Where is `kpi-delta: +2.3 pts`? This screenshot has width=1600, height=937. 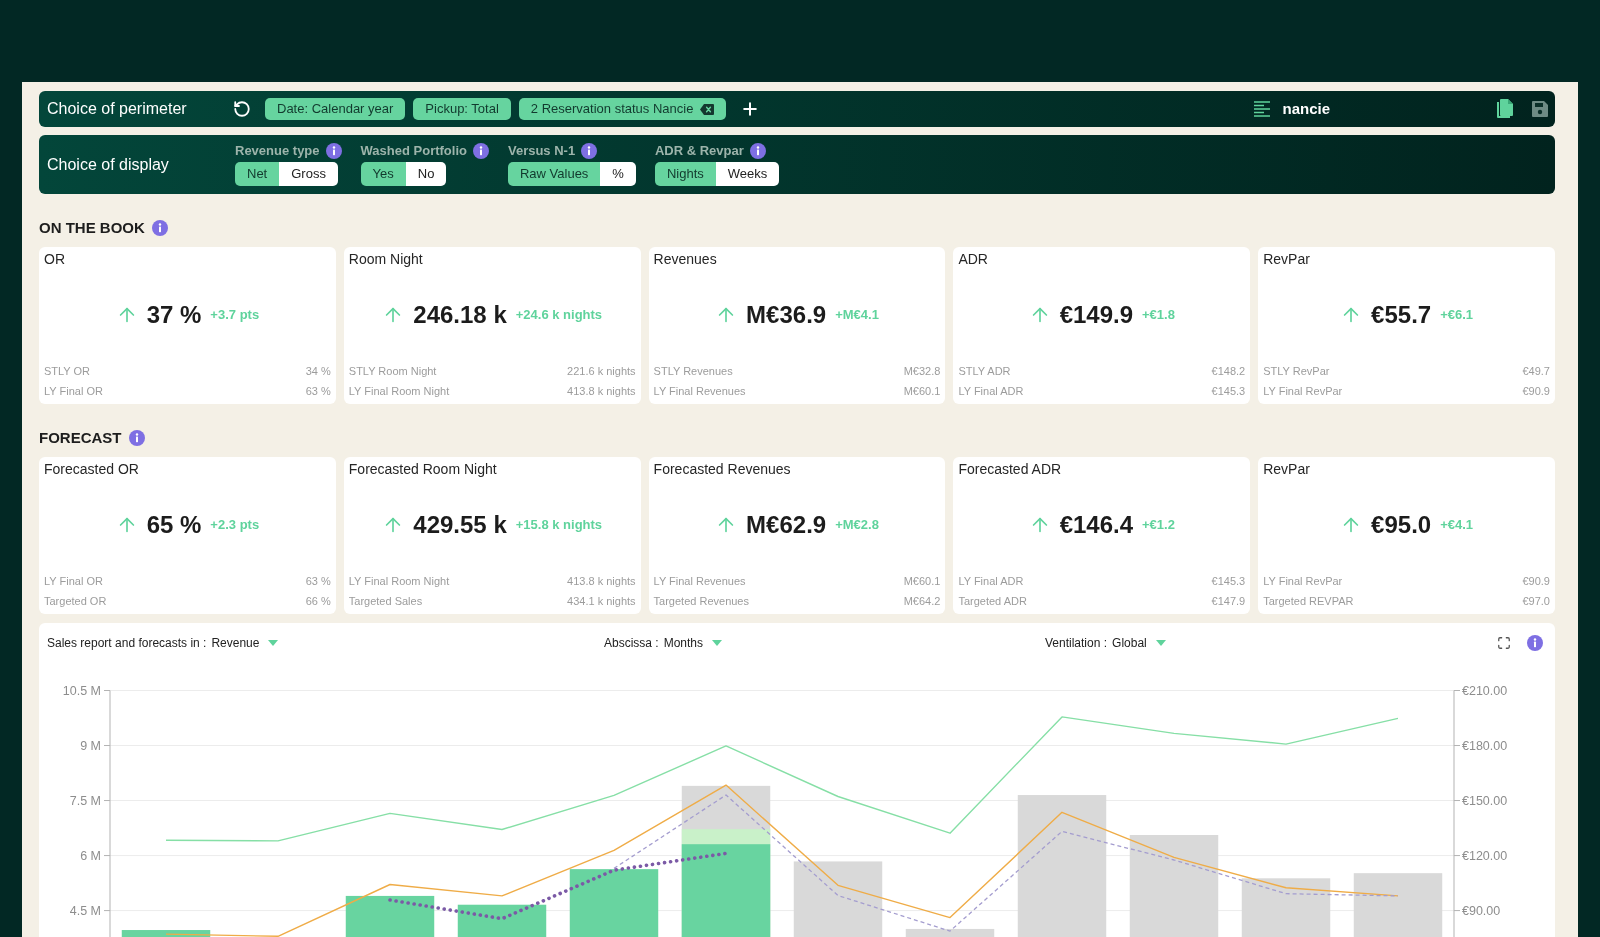
kpi-delta: +2.3 pts is located at coordinates (235, 525).